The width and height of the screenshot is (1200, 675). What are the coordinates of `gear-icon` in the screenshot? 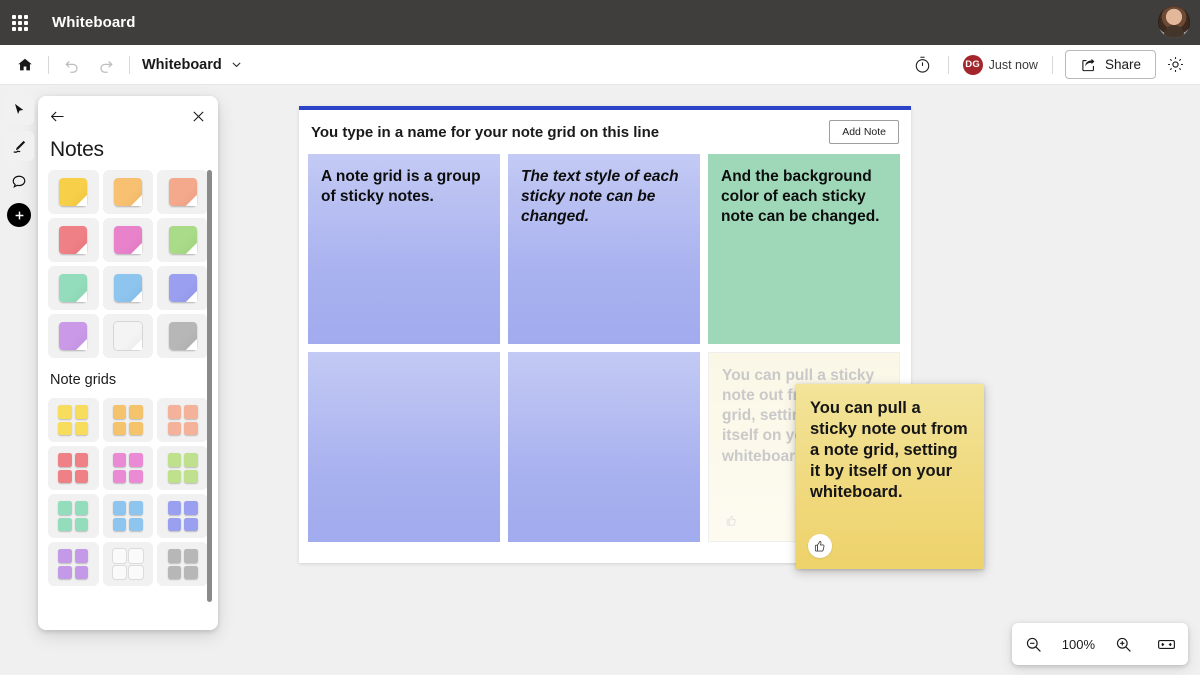 It's located at (1175, 65).